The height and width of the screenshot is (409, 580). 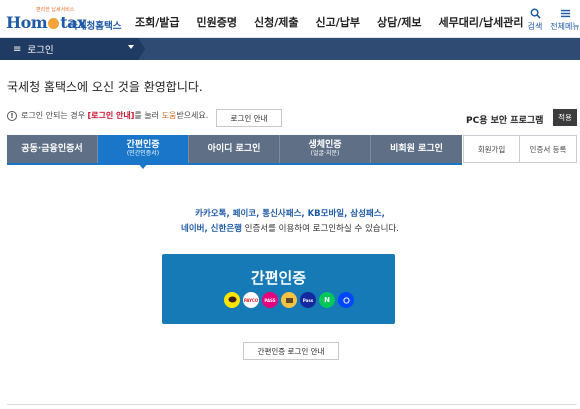 I want to click on notice-suffix: 받으세요., so click(x=192, y=115).